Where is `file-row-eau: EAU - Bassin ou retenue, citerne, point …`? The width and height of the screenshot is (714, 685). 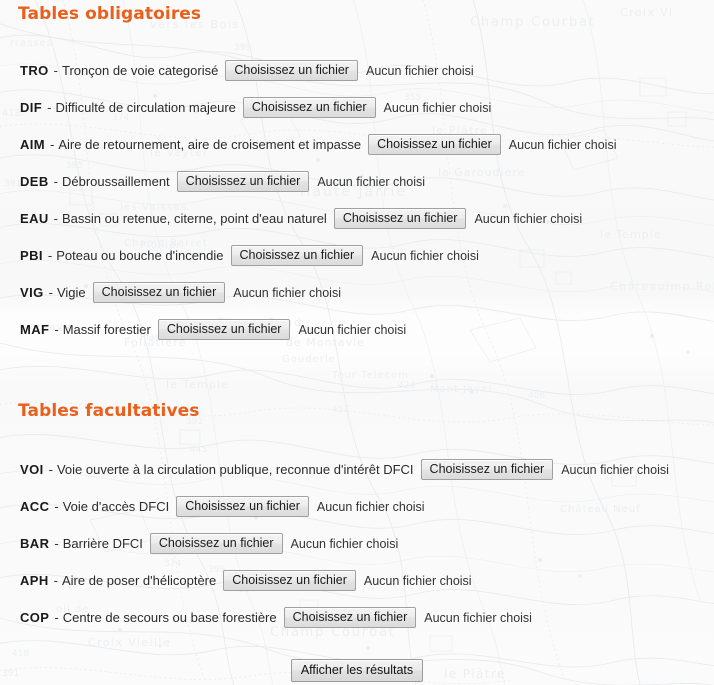 file-row-eau: EAU - Bassin ou retenue, citerne, point … is located at coordinates (301, 218).